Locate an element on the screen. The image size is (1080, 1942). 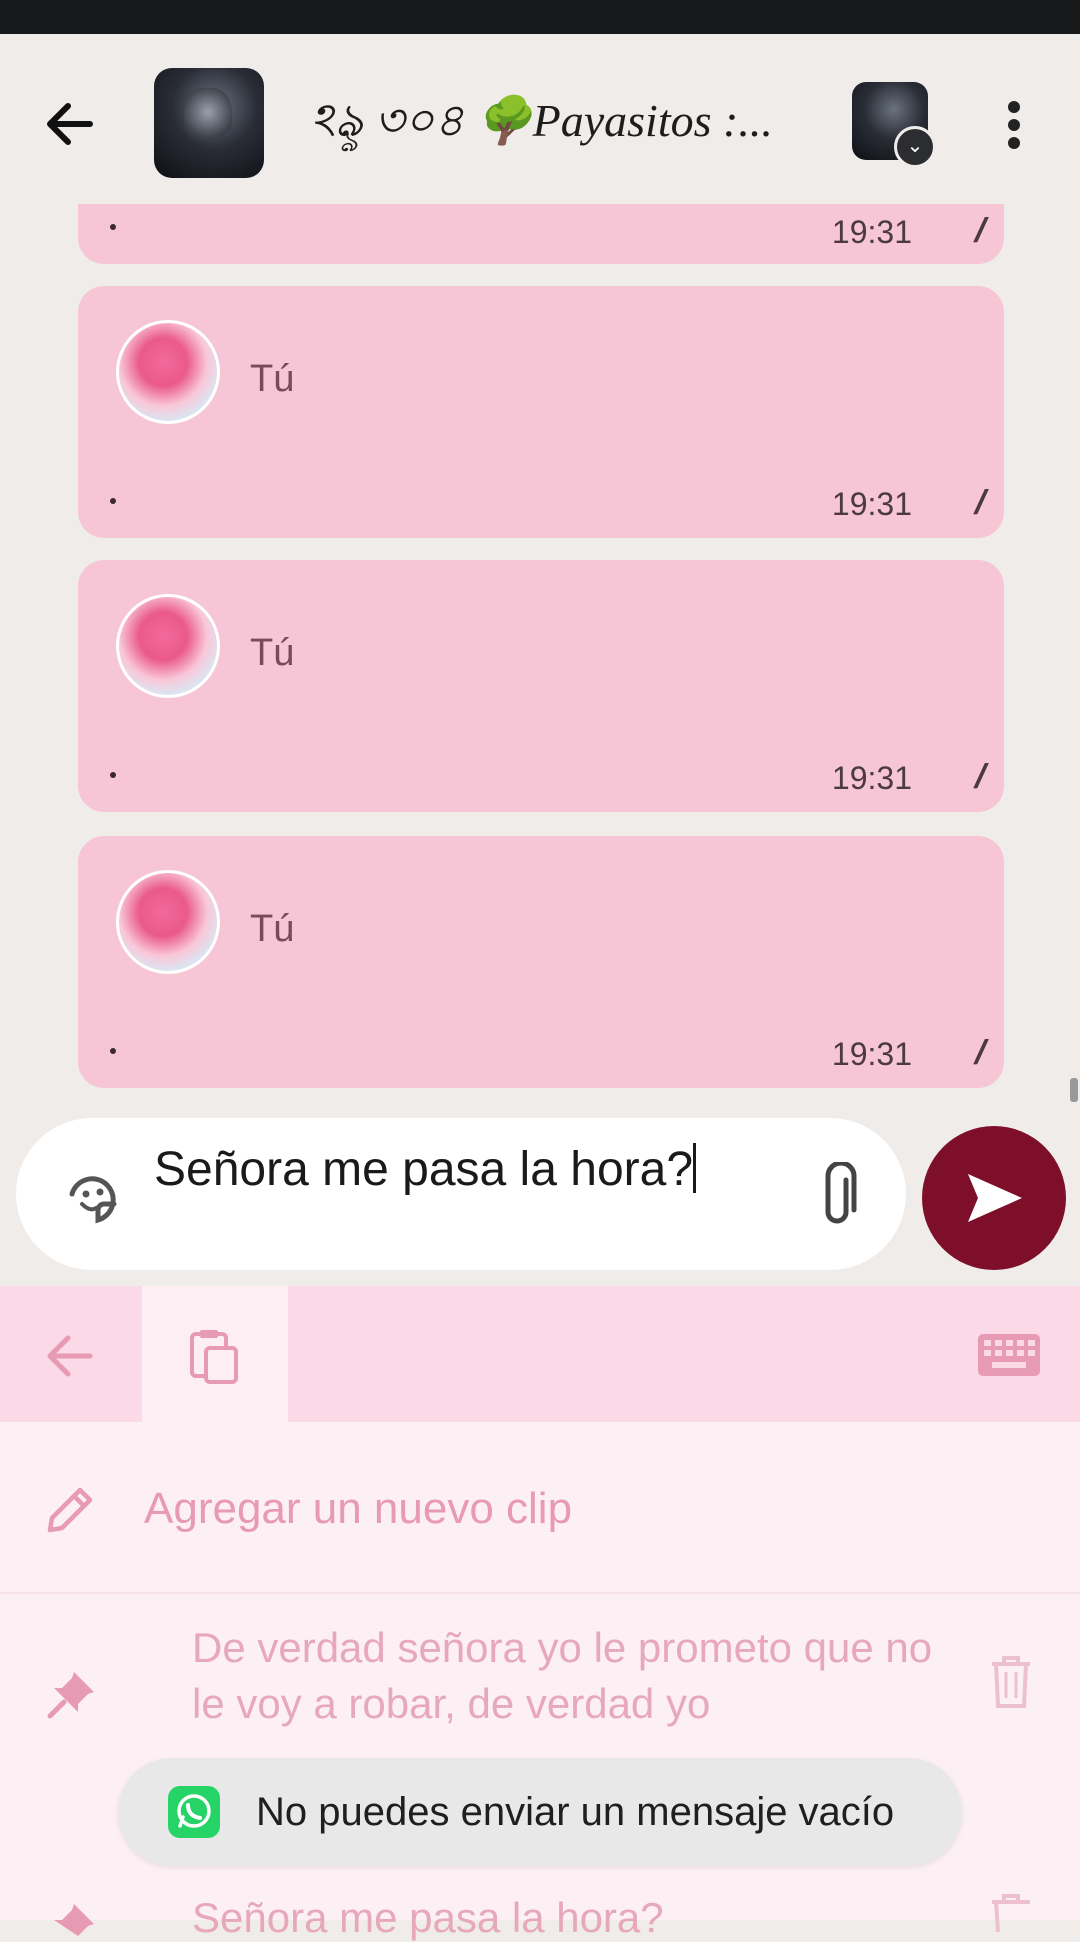
toast-message: No puedes enviar un mensaje vacío is located at coordinates (575, 1812).